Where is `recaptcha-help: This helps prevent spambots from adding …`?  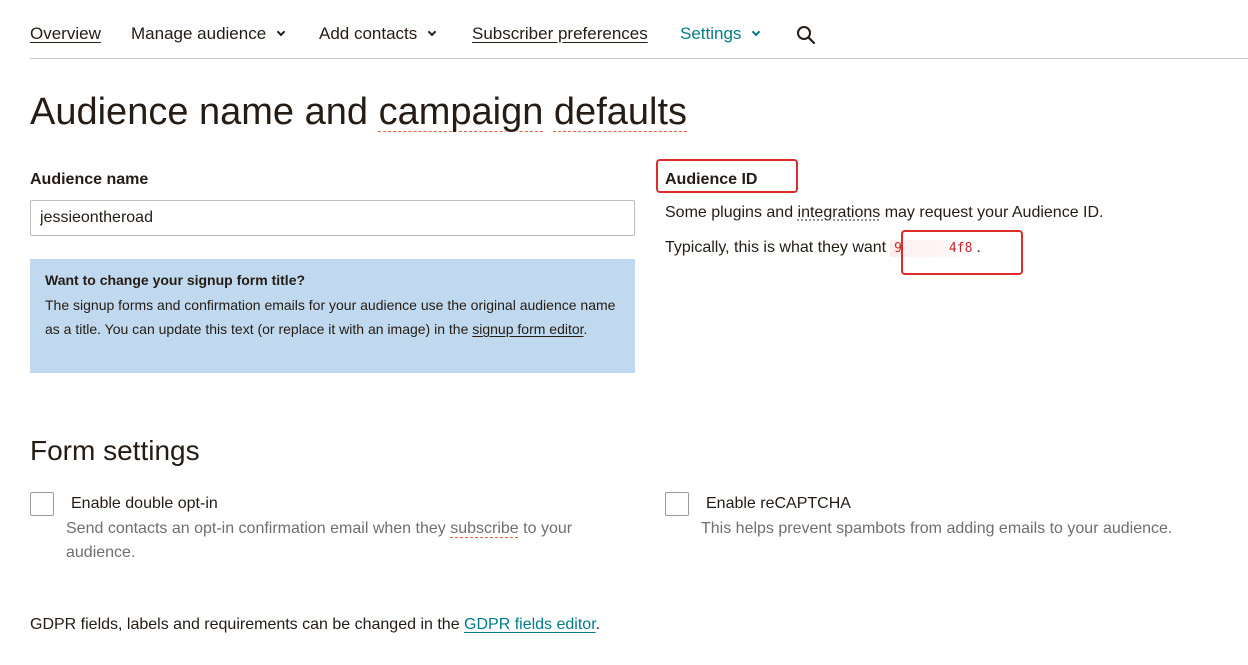
recaptcha-help: This helps prevent spambots from adding … is located at coordinates (937, 528).